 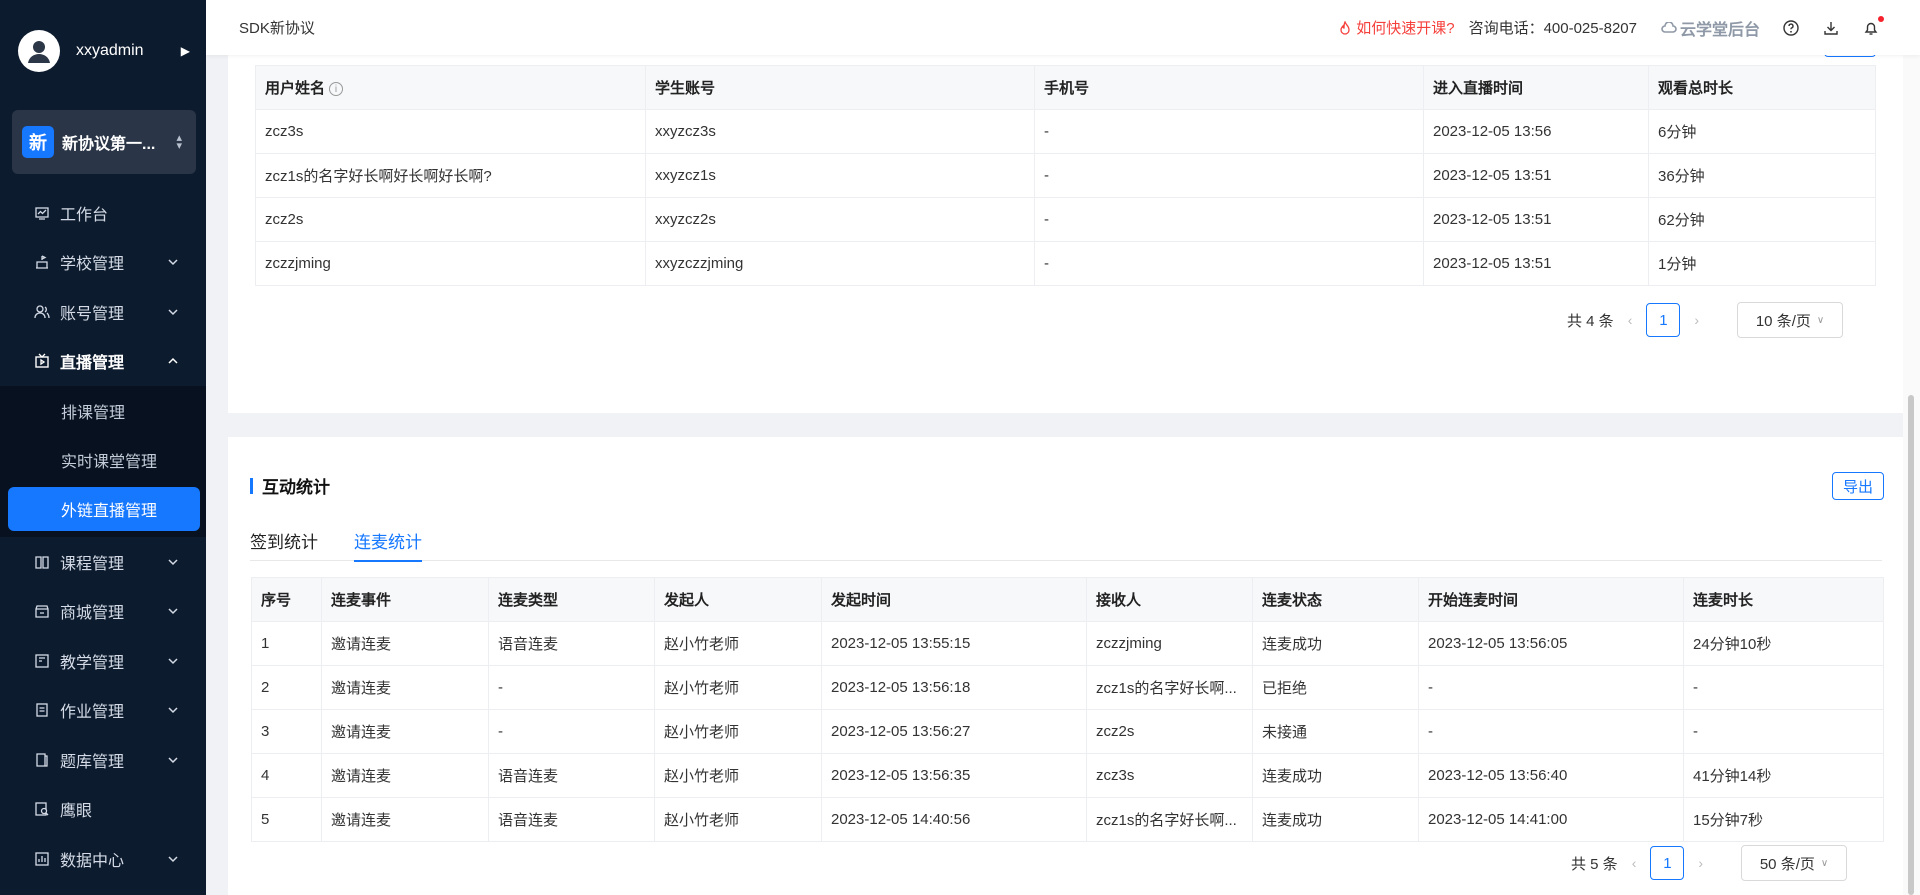 I want to click on table-cell: xxyzczzjming, so click(x=840, y=263).